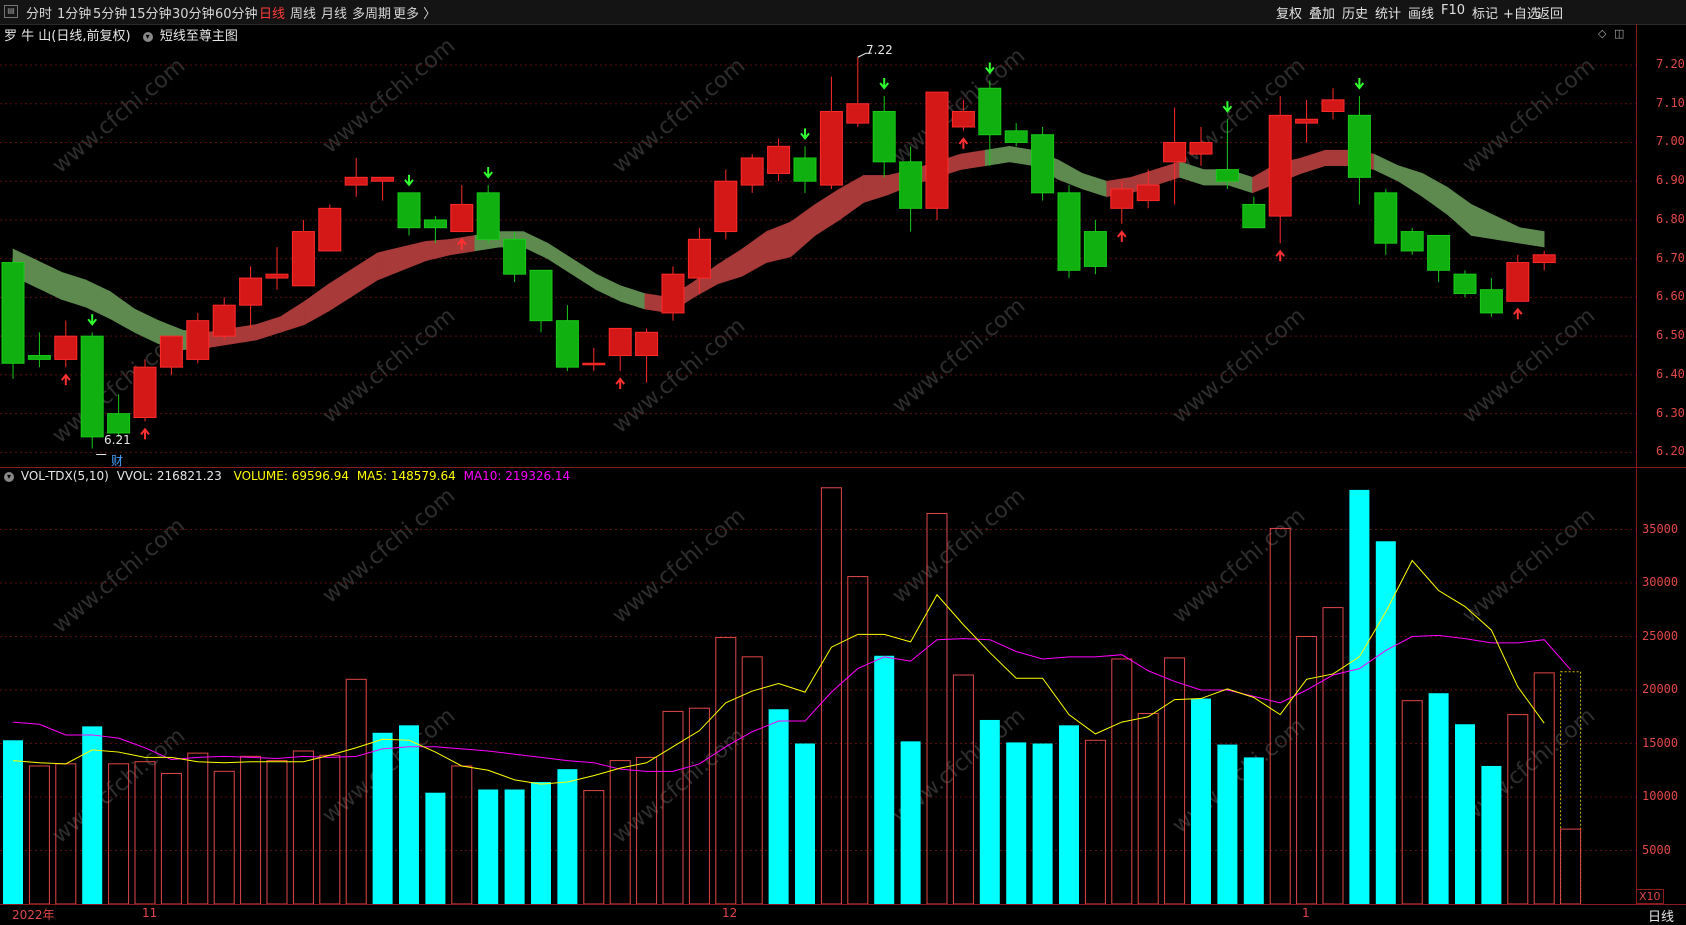 This screenshot has height=925, width=1686. What do you see at coordinates (150, 12) in the screenshot?
I see `period-tab-15min: 15分钟` at bounding box center [150, 12].